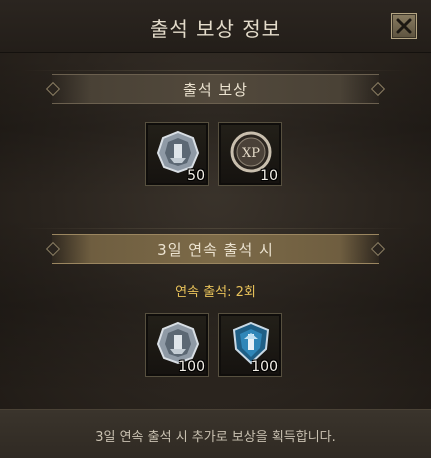 Image resolution: width=431 pixels, height=458 pixels. I want to click on reward-slot-silver-medal: 100, so click(177, 345).